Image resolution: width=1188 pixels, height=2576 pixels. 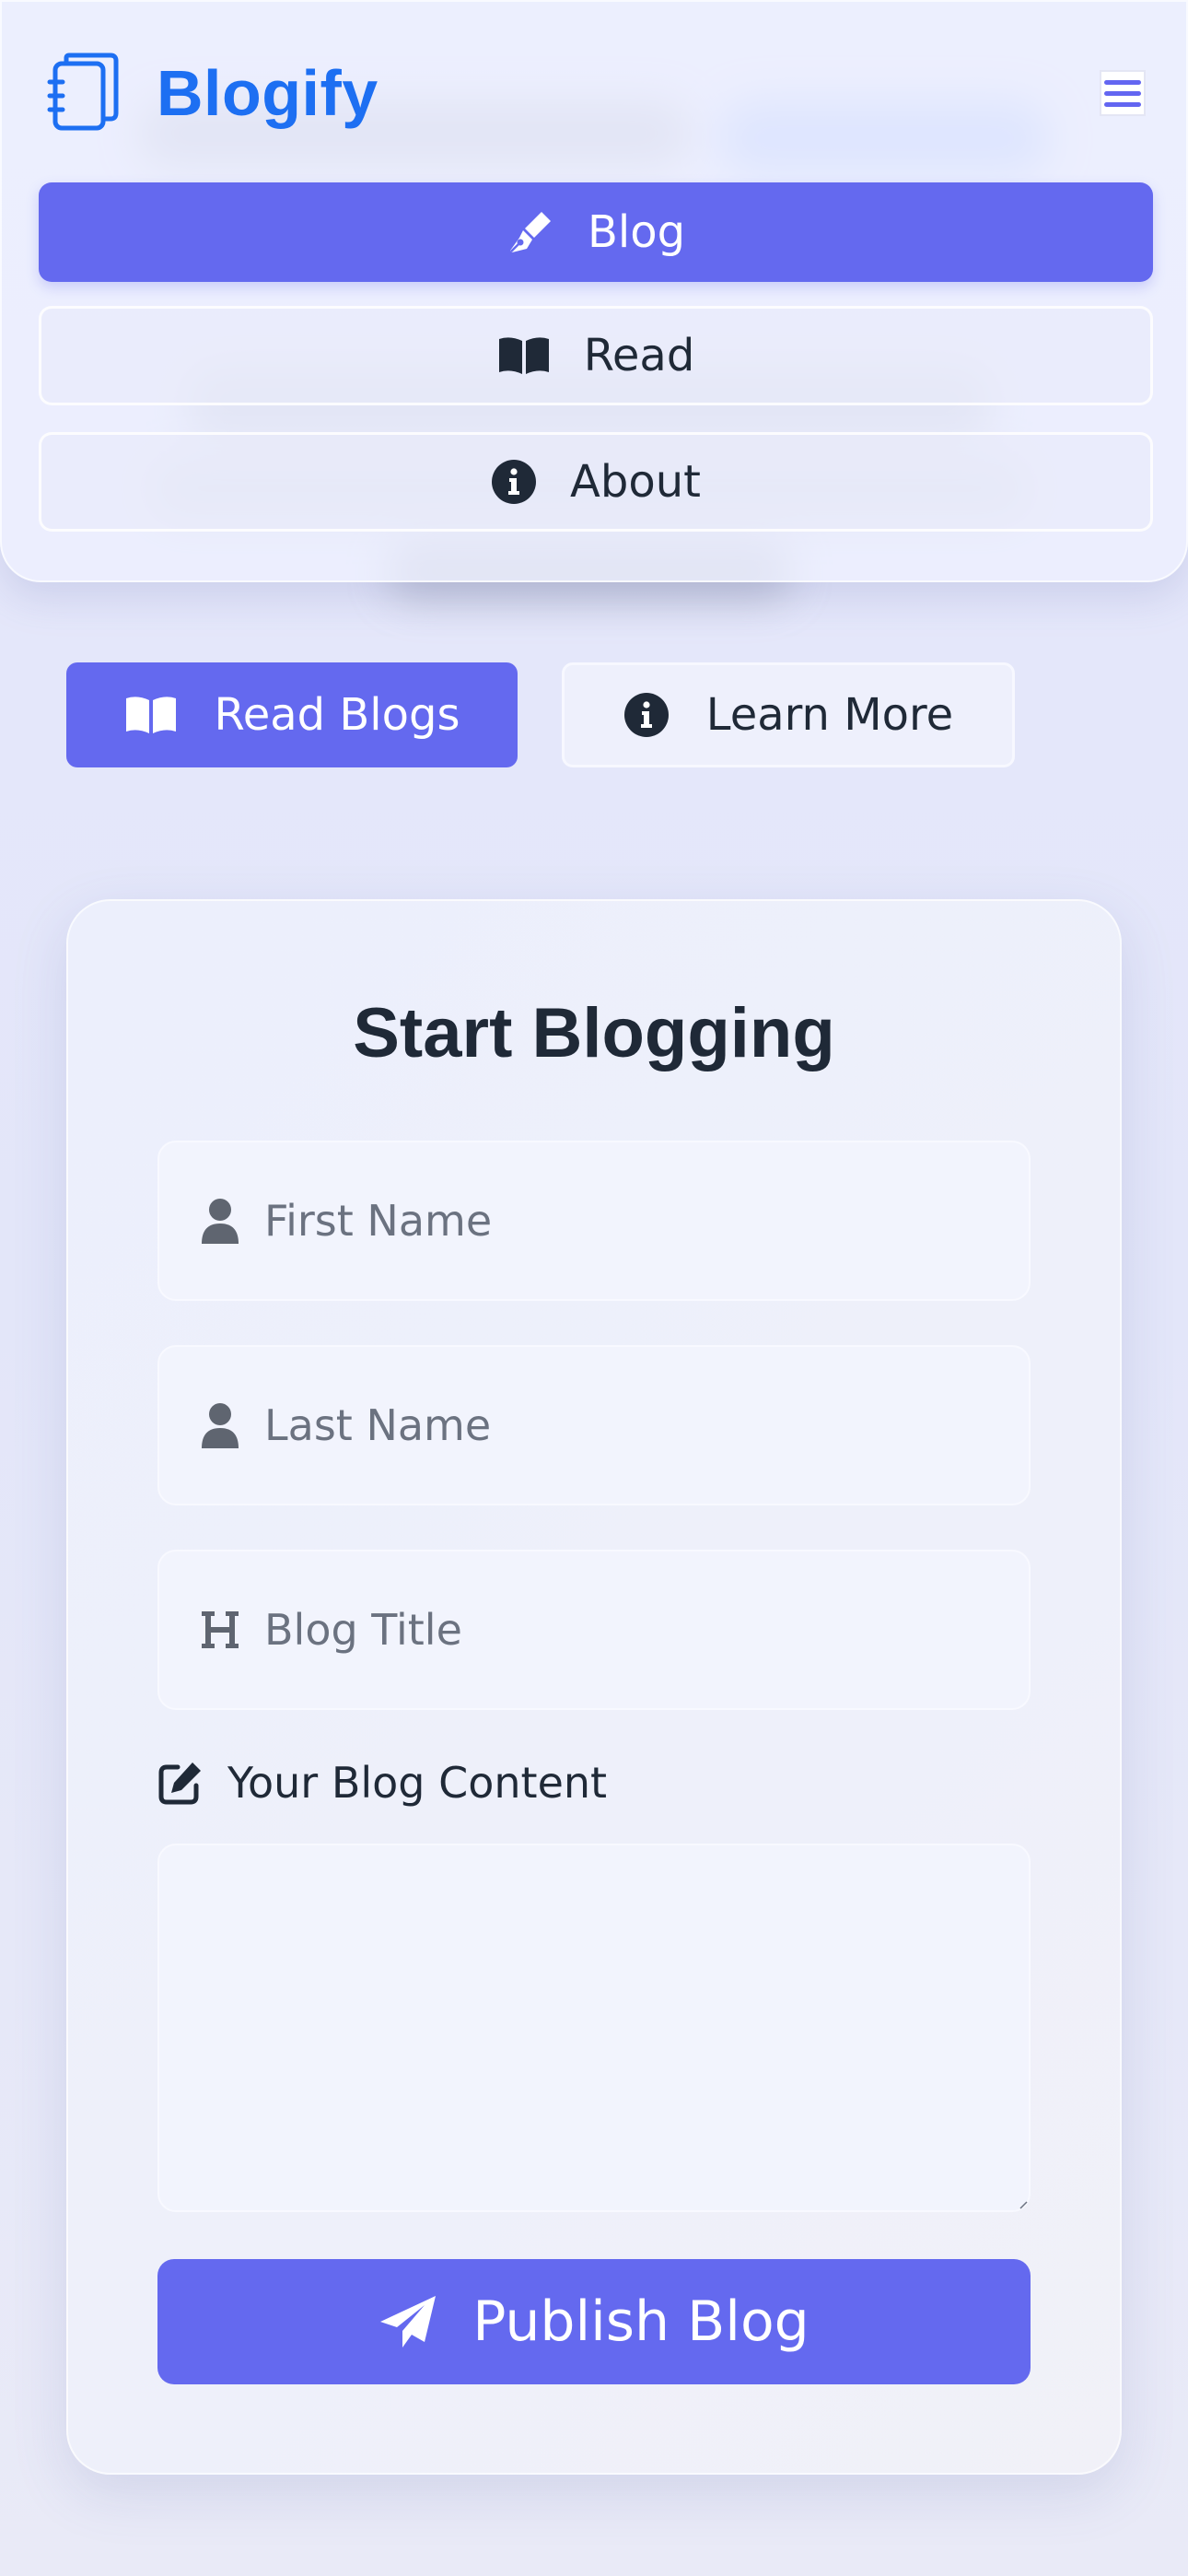 I want to click on hamburger-menu-button, so click(x=1123, y=93).